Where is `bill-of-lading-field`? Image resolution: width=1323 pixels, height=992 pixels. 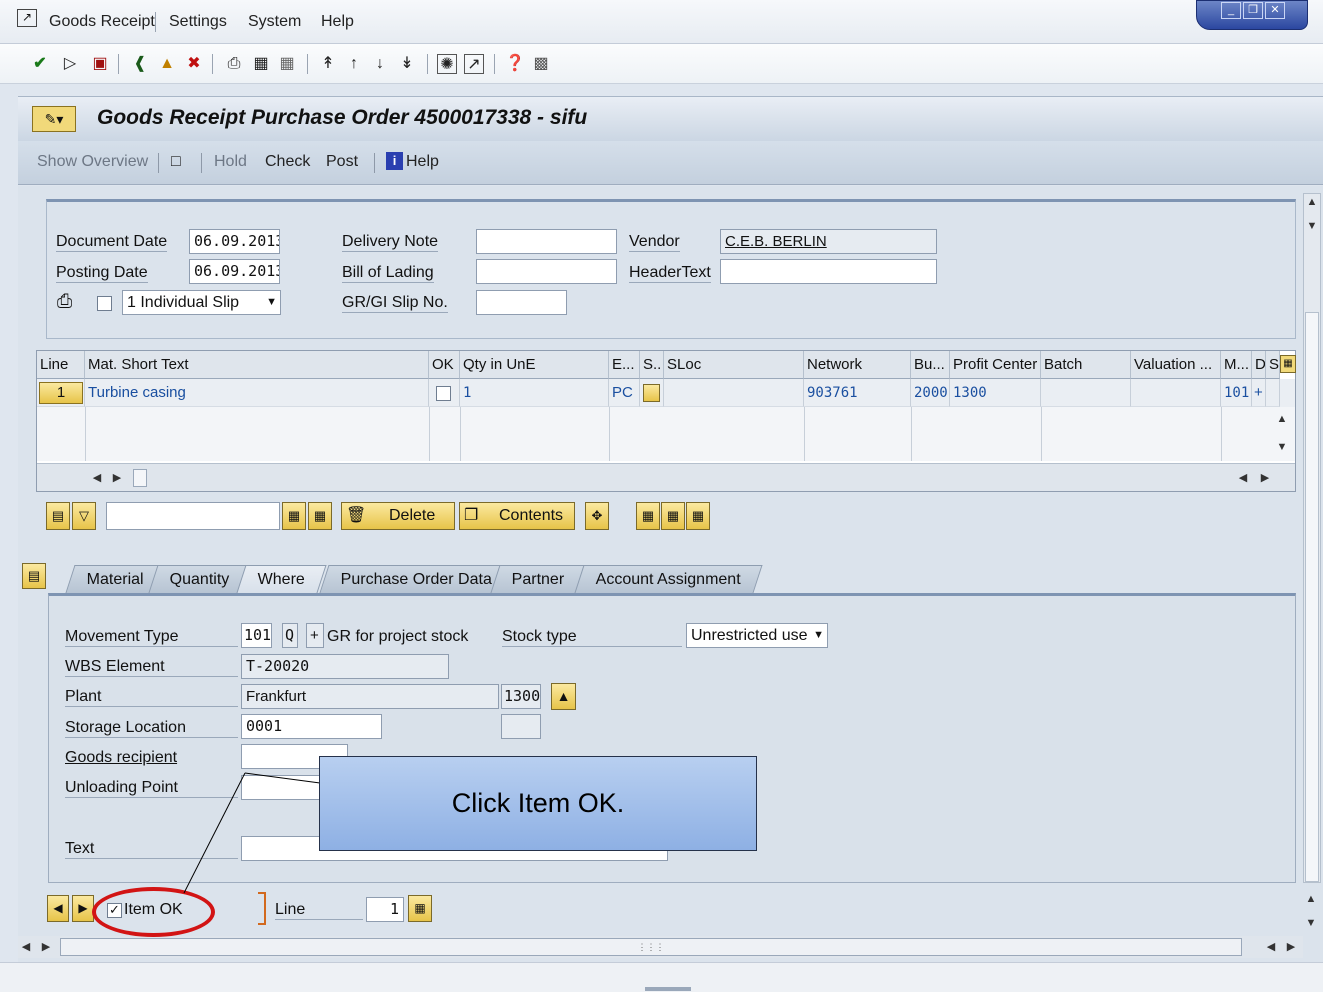 bill-of-lading-field is located at coordinates (546, 271).